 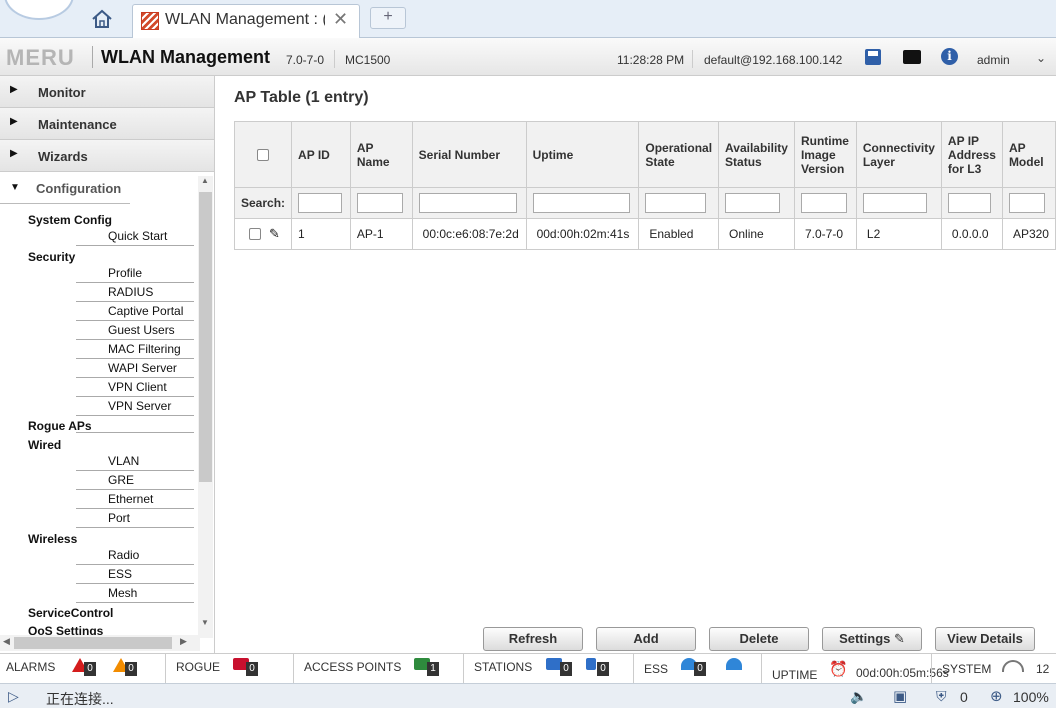 I want to click on nav-item-guest-users: Guest Users, so click(x=135, y=330).